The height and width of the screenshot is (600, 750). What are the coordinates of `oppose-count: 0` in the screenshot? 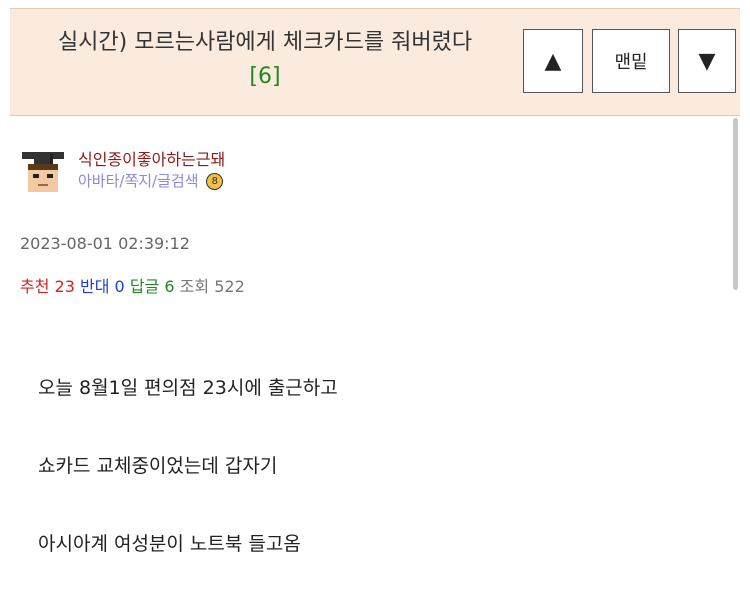 It's located at (119, 286).